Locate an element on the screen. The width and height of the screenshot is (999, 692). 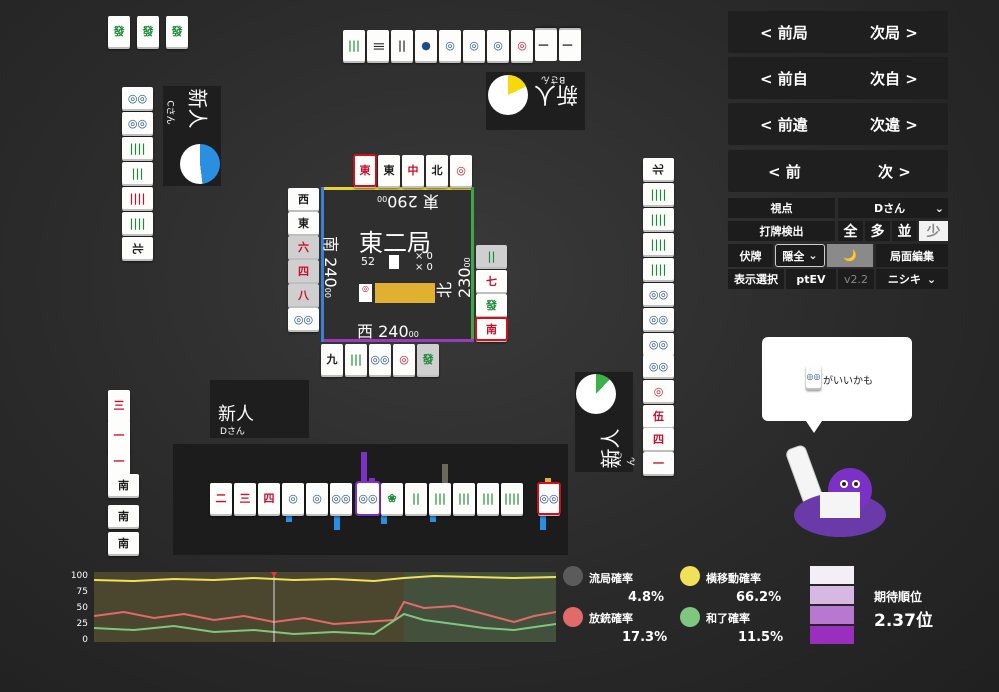
player-name: Bさん is located at coordinates (553, 79).